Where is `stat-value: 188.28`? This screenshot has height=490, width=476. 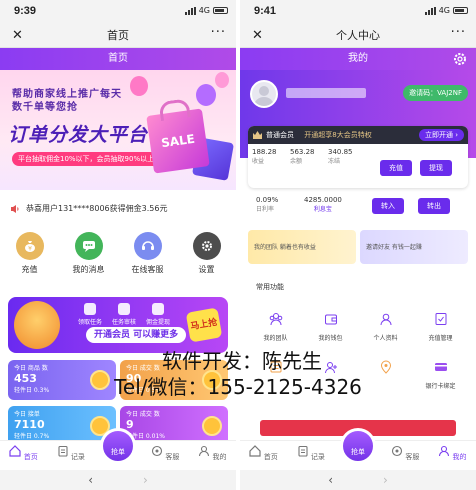
stat-value: 188.28 is located at coordinates (264, 152).